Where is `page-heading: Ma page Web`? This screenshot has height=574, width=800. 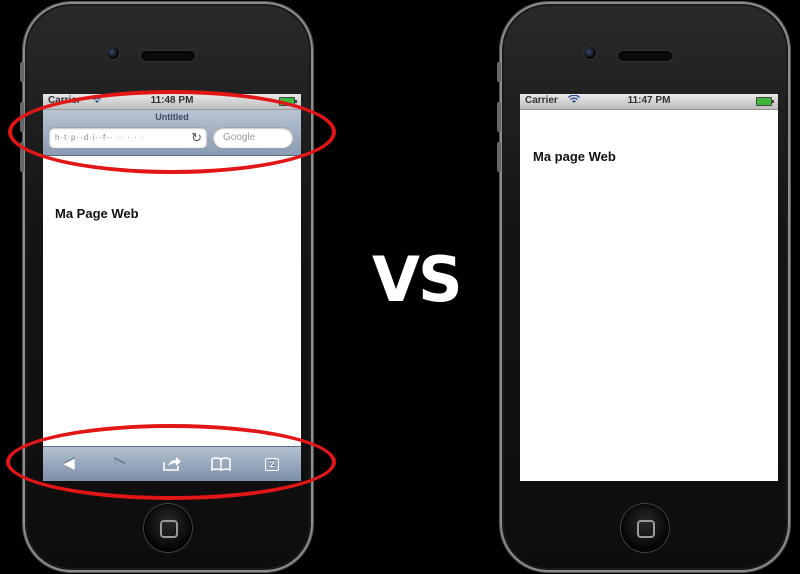
page-heading: Ma page Web is located at coordinates (574, 156).